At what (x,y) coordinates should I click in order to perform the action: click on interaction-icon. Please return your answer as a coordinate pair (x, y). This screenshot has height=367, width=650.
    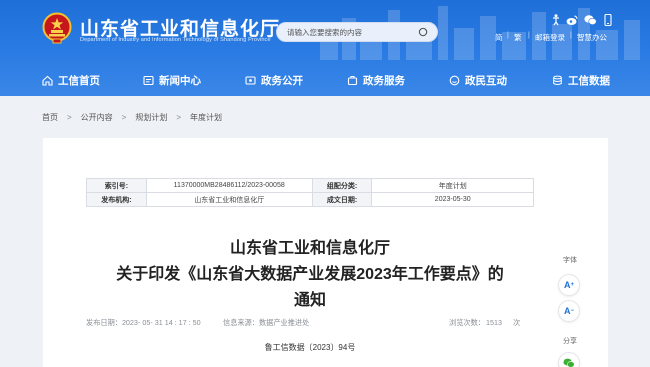
    Looking at the image, I should click on (454, 80).